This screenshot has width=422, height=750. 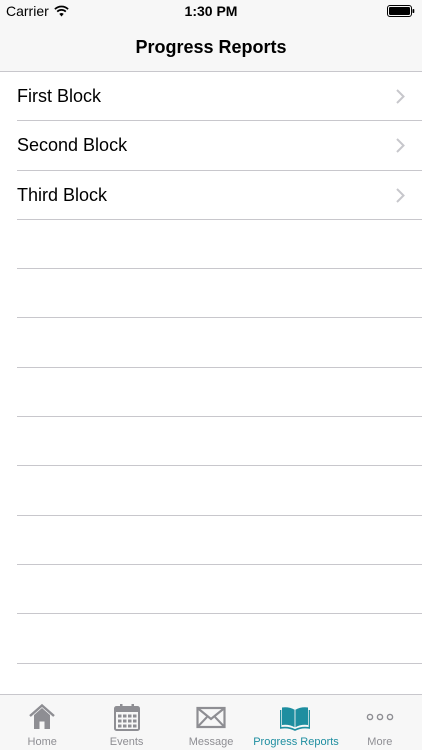 What do you see at coordinates (126, 717) in the screenshot?
I see `calendar-icon` at bounding box center [126, 717].